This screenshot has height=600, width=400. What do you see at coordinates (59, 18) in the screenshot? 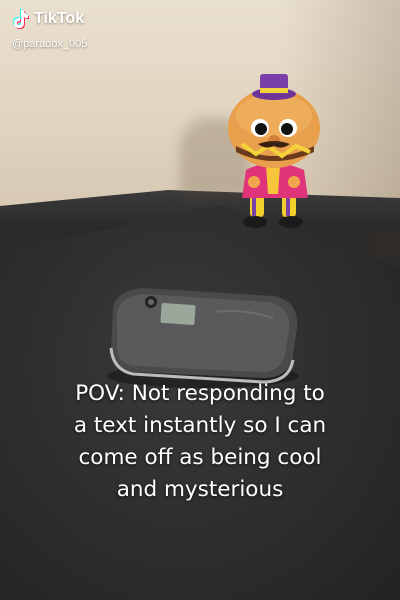
I see `app-name: TikTok` at bounding box center [59, 18].